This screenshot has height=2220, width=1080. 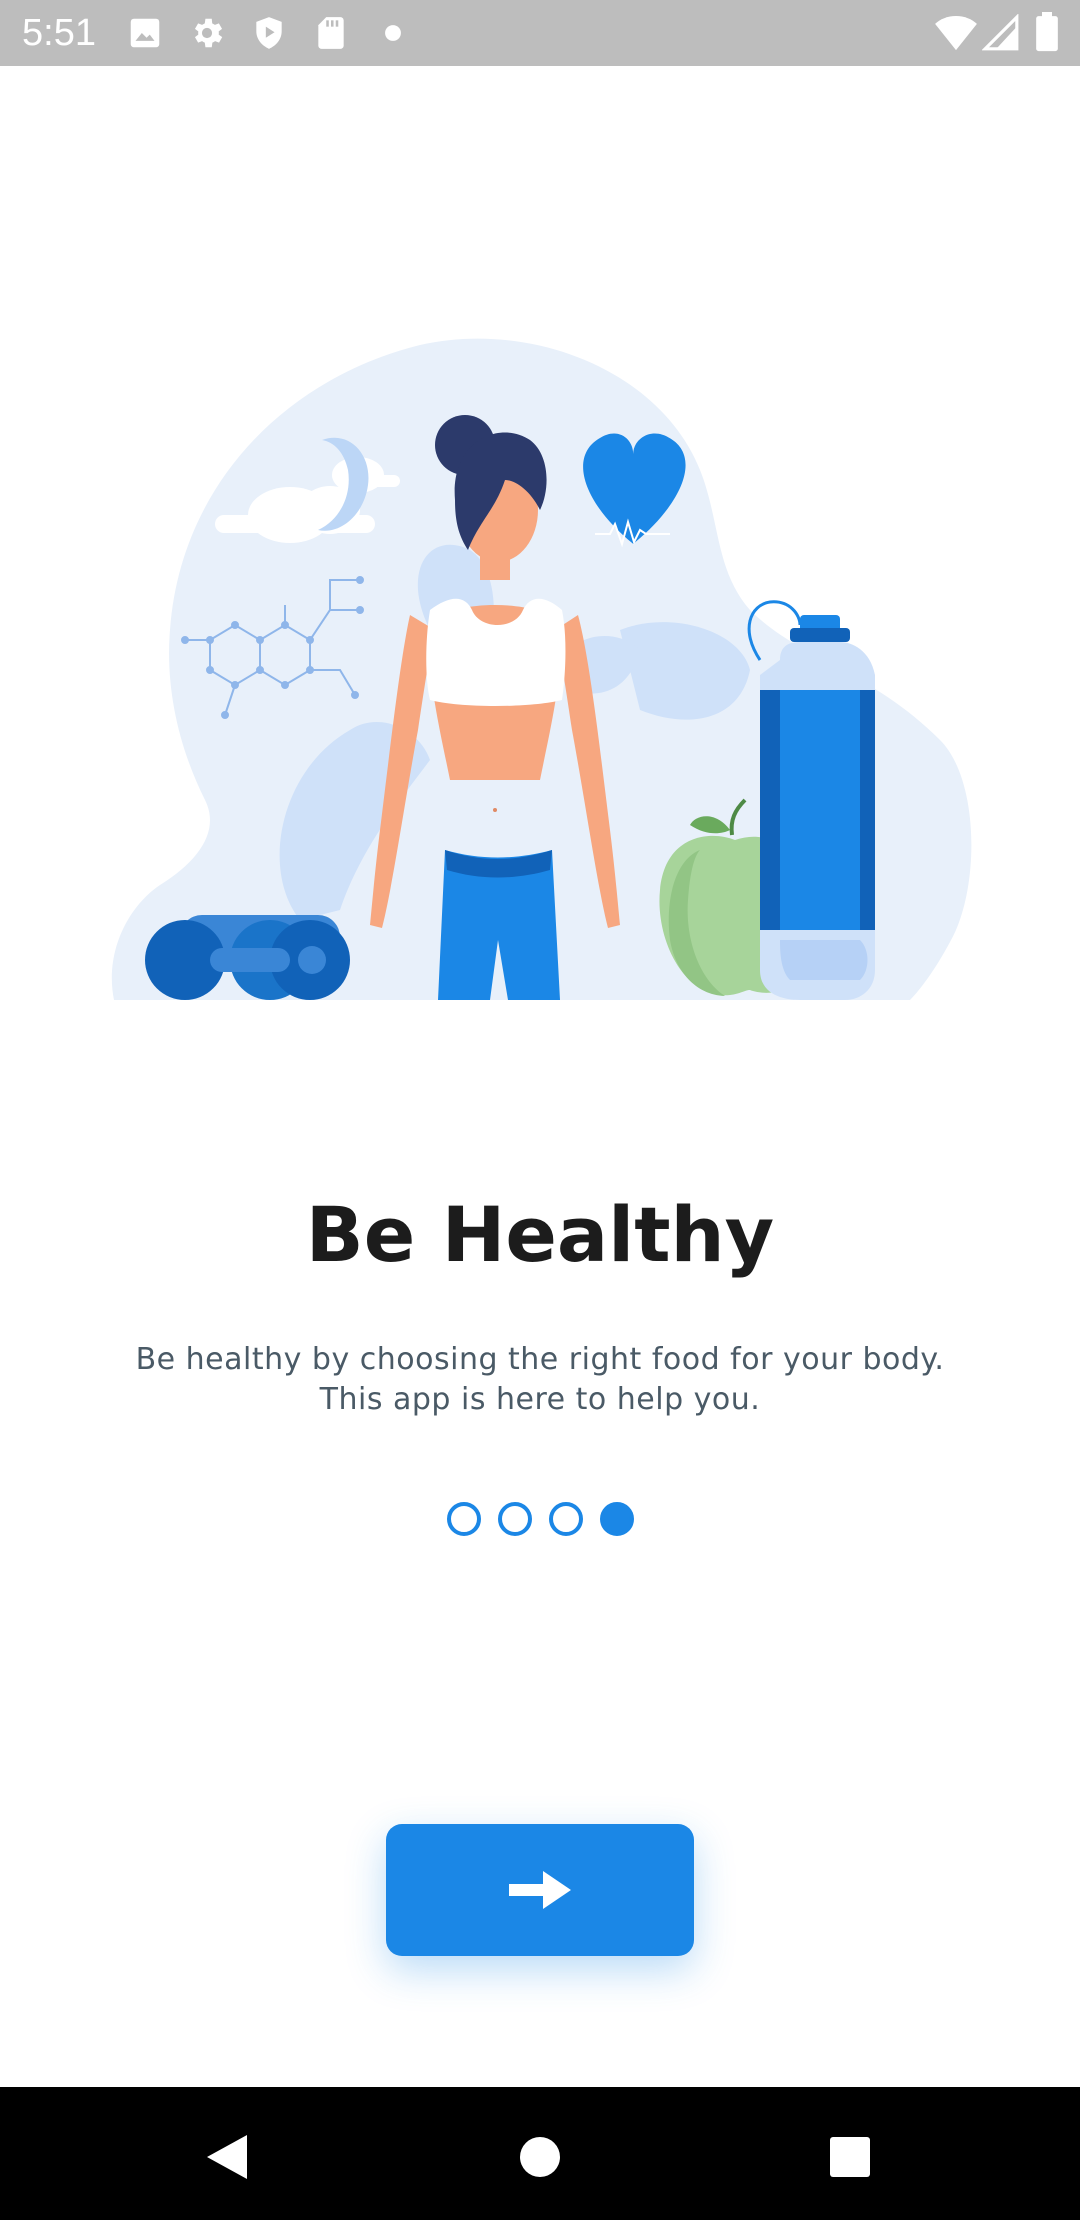 I want to click on recents-icon, so click(x=850, y=2157).